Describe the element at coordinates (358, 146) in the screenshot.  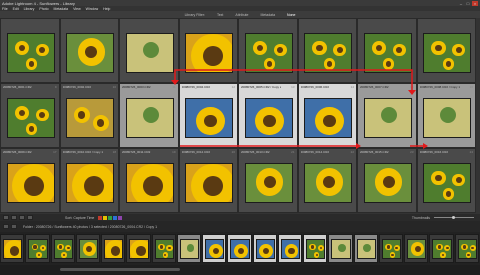
I see `arrow-bottom-head` at that location.